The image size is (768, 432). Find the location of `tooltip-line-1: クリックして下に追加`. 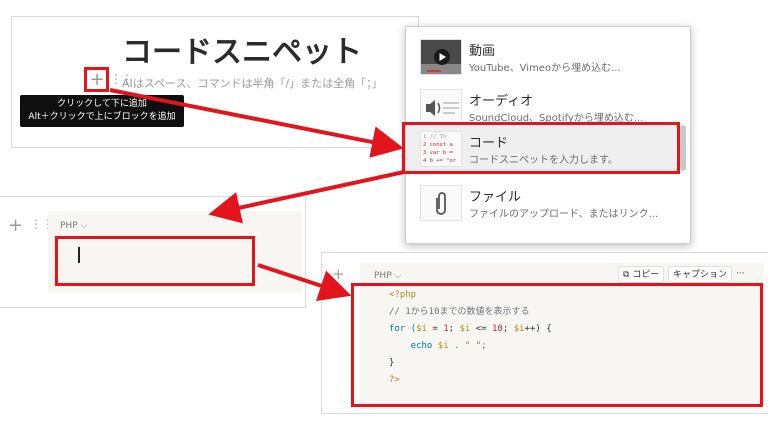

tooltip-line-1: クリックして下に追加 is located at coordinates (102, 104).